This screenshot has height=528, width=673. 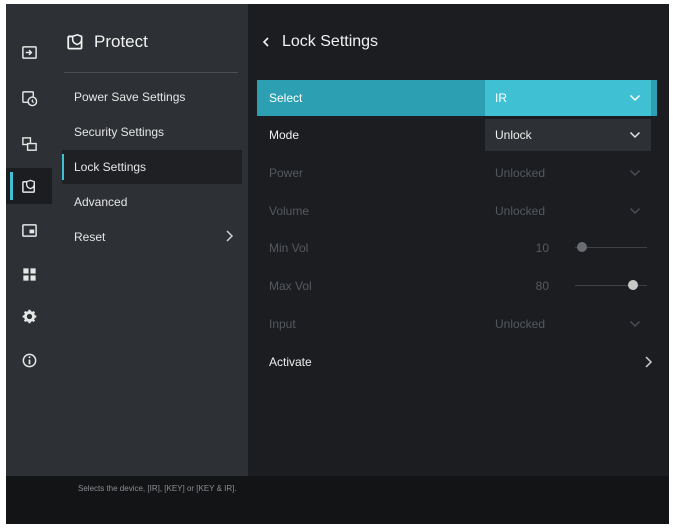 I want to click on menu-item-security-settings: Security Settings, so click(x=152, y=132).